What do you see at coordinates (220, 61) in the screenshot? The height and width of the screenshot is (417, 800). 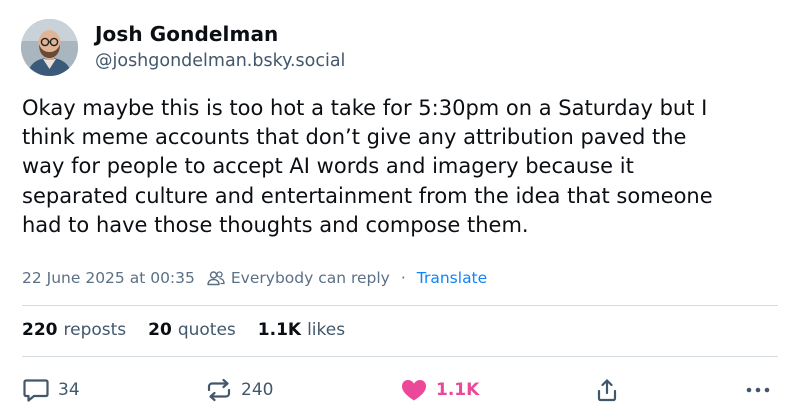 I see `author-handle: @joshgondelman.bsky.social` at bounding box center [220, 61].